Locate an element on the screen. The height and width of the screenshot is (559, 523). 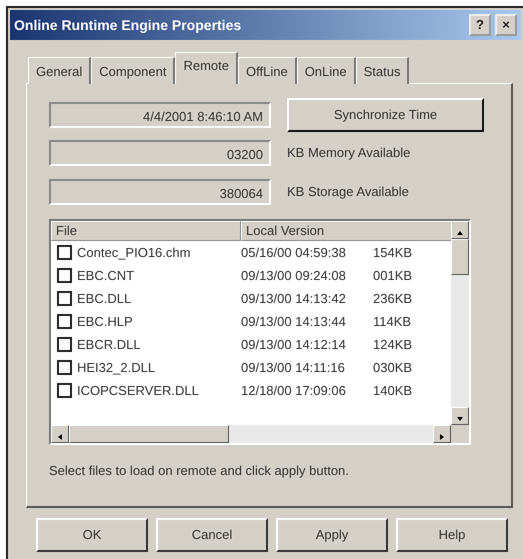
version-date: 05/16/00 04:59:38 is located at coordinates (294, 253).